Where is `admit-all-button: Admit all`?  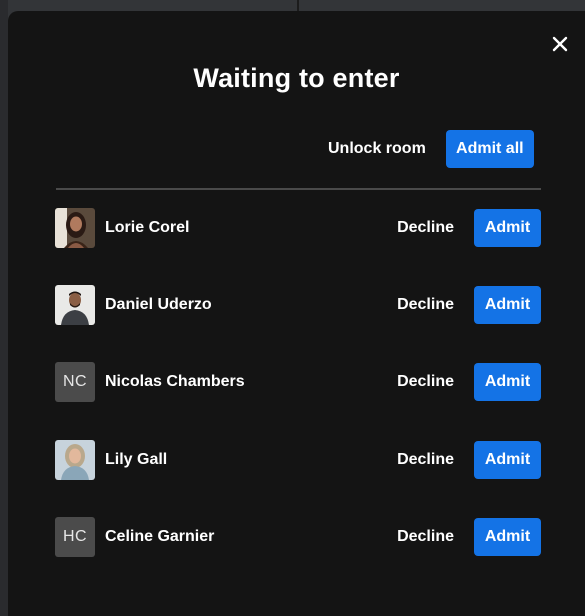 admit-all-button: Admit all is located at coordinates (489, 149).